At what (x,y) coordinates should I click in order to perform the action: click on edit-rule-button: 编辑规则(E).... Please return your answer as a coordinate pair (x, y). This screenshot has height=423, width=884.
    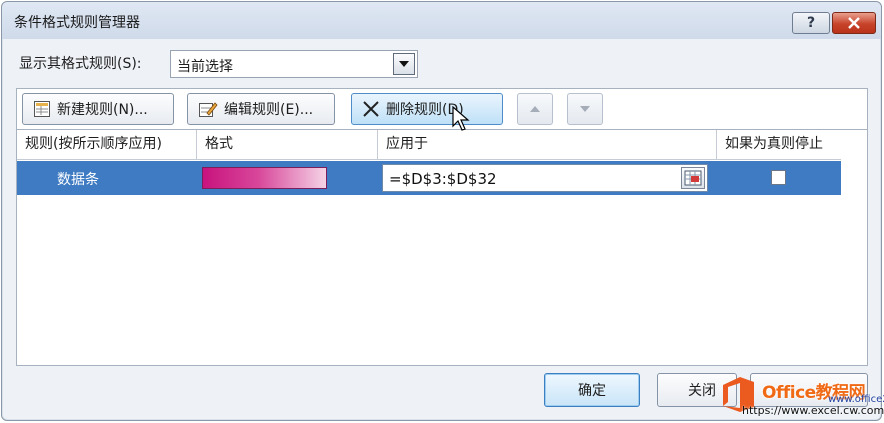
    Looking at the image, I should click on (261, 109).